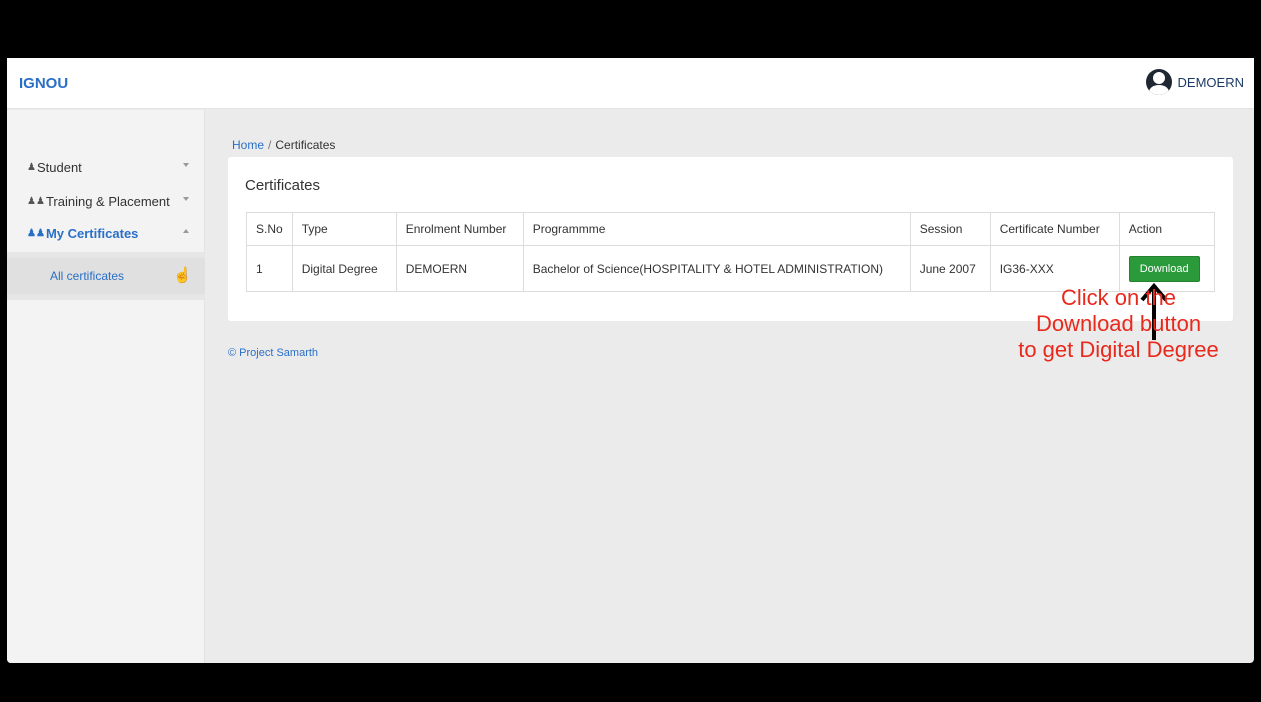 The height and width of the screenshot is (702, 1261). I want to click on sidebar-item-all-certificates: All certificates ☝, so click(106, 276).